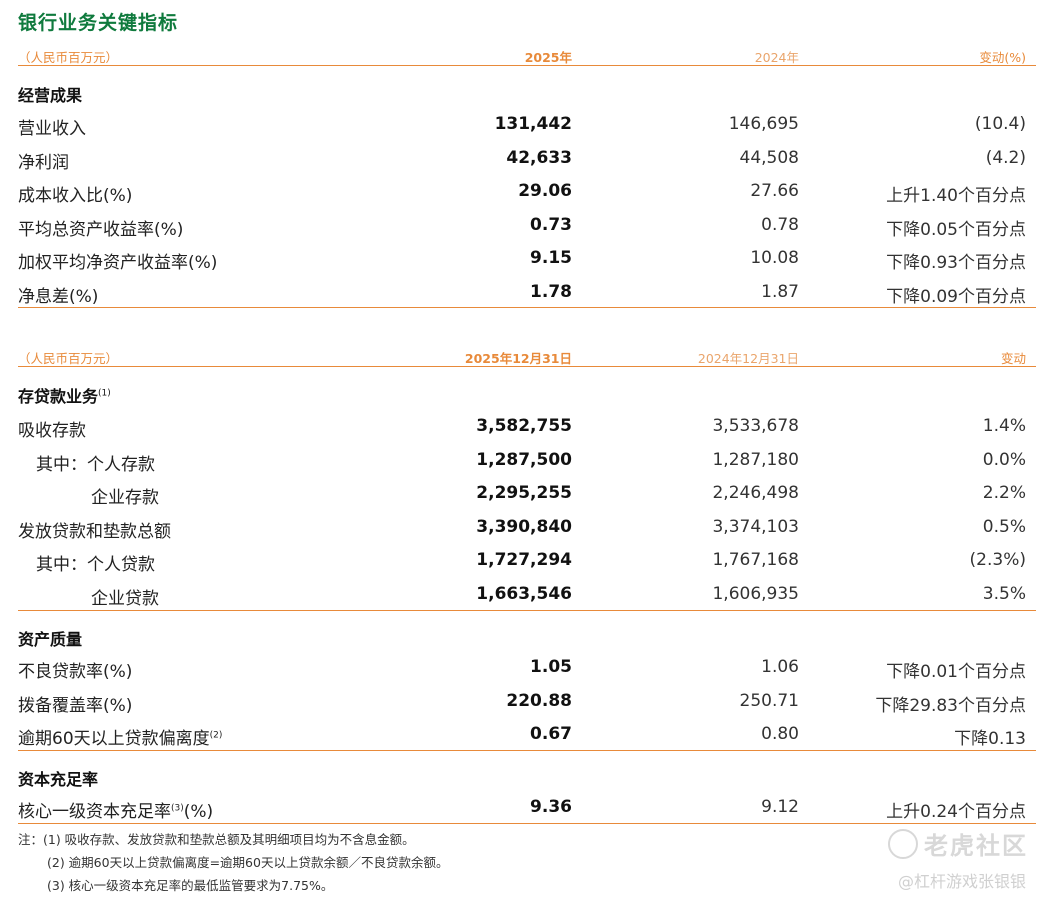 This screenshot has width=1044, height=903. I want to click on row-label: 营业收入, so click(52, 129).